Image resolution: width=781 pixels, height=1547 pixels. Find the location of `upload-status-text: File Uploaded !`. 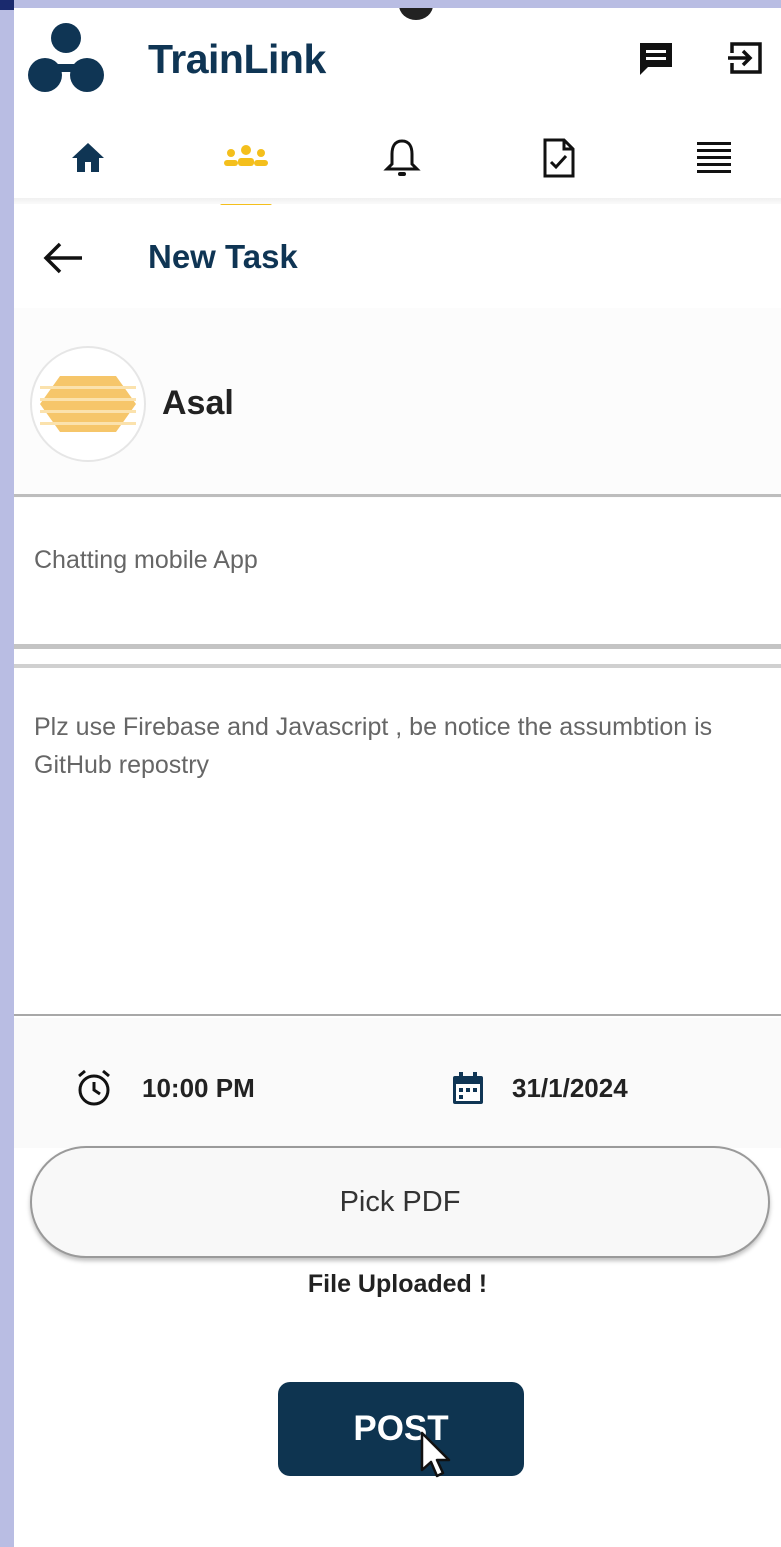

upload-status-text: File Uploaded ! is located at coordinates (397, 1284).